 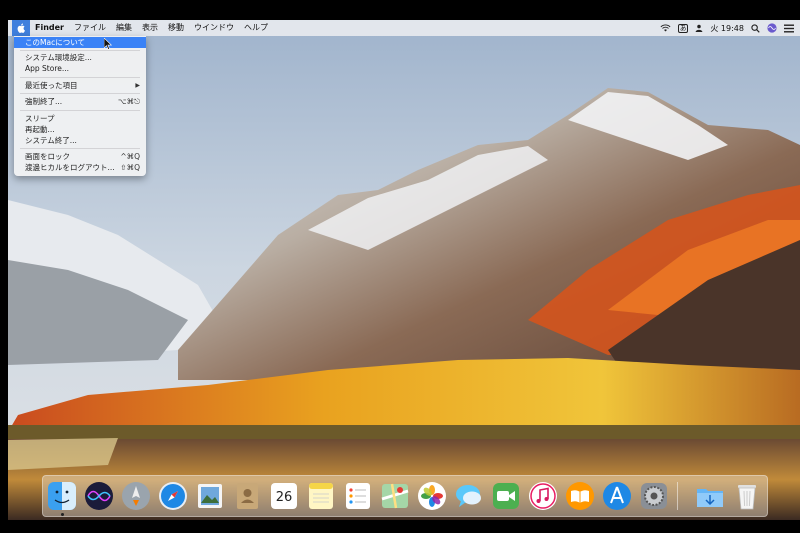 I want to click on maps-icon, so click(x=395, y=496).